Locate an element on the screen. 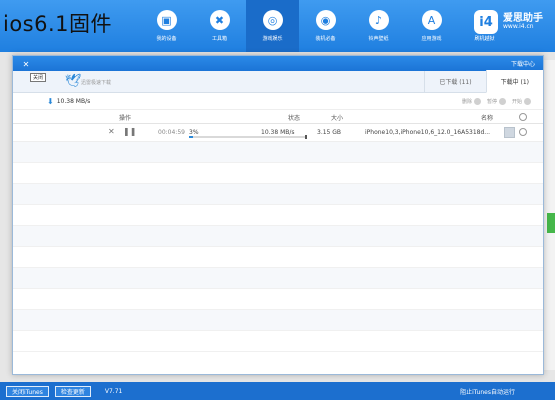 This screenshot has width=555, height=400. nav-label: 铃声壁纸 is located at coordinates (378, 39).